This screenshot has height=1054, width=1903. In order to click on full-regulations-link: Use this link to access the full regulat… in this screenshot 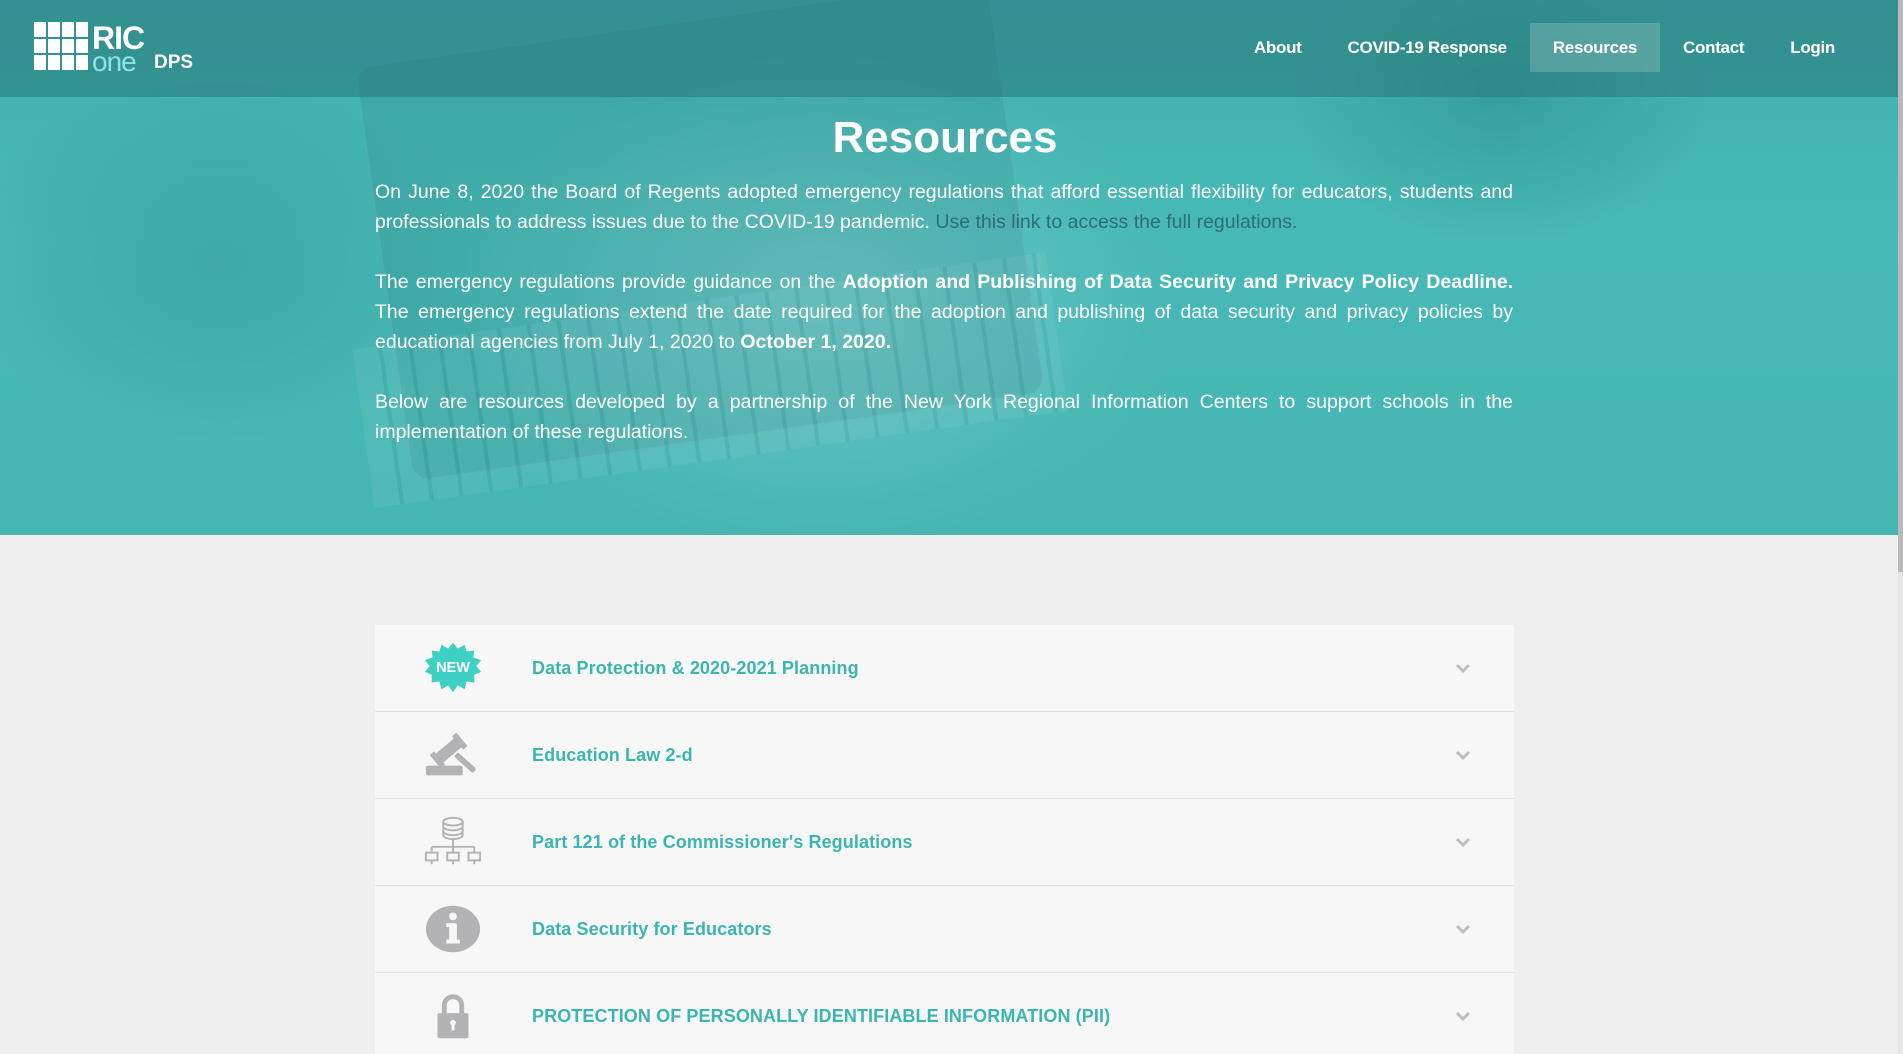, I will do `click(1116, 222)`.